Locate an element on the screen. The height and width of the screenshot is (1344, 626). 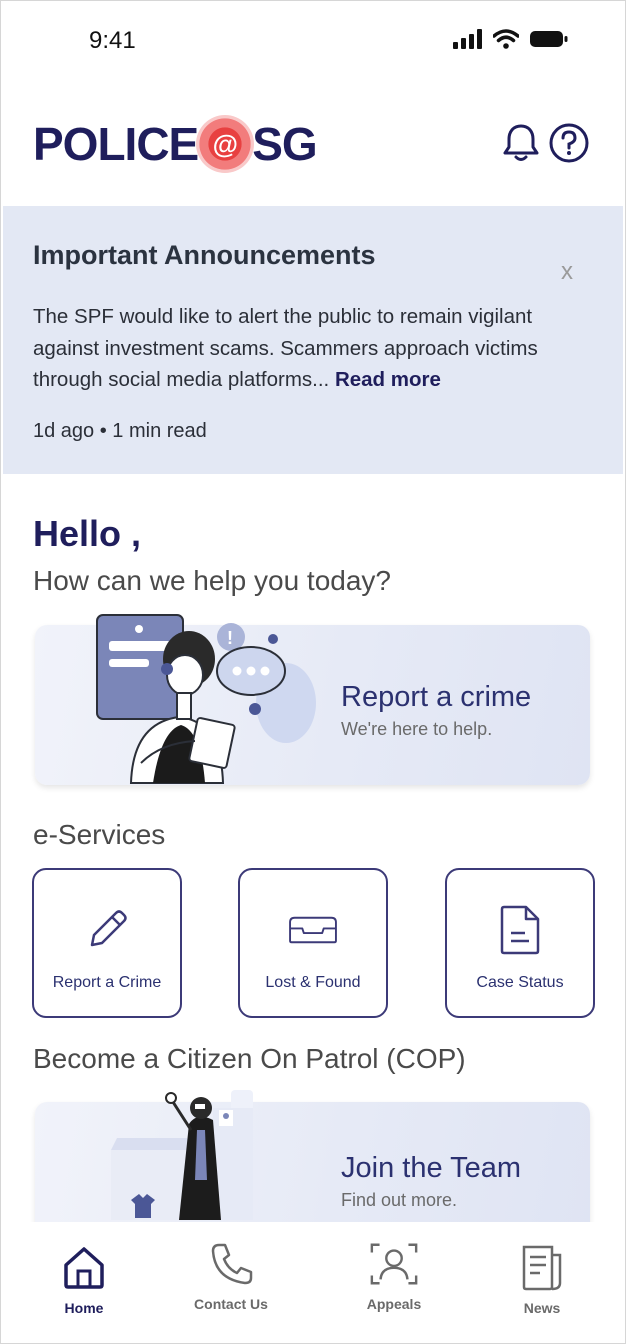
nav-appeals: Appeals is located at coordinates (394, 1283).